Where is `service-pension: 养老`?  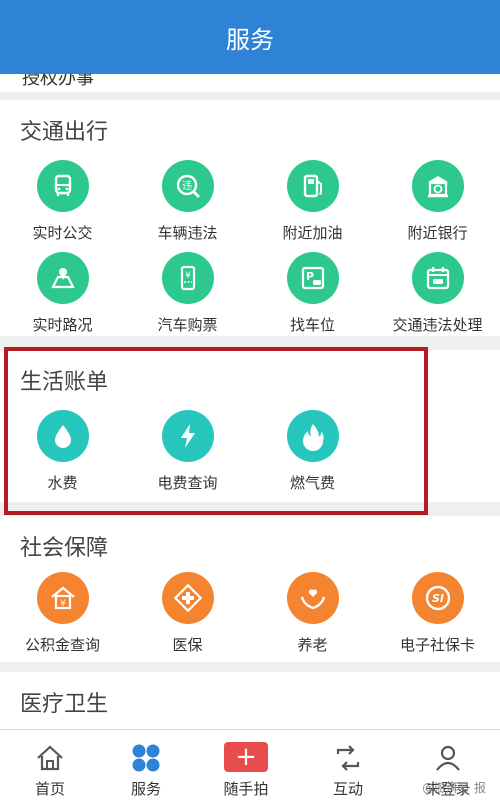 service-pension: 养老 is located at coordinates (312, 613).